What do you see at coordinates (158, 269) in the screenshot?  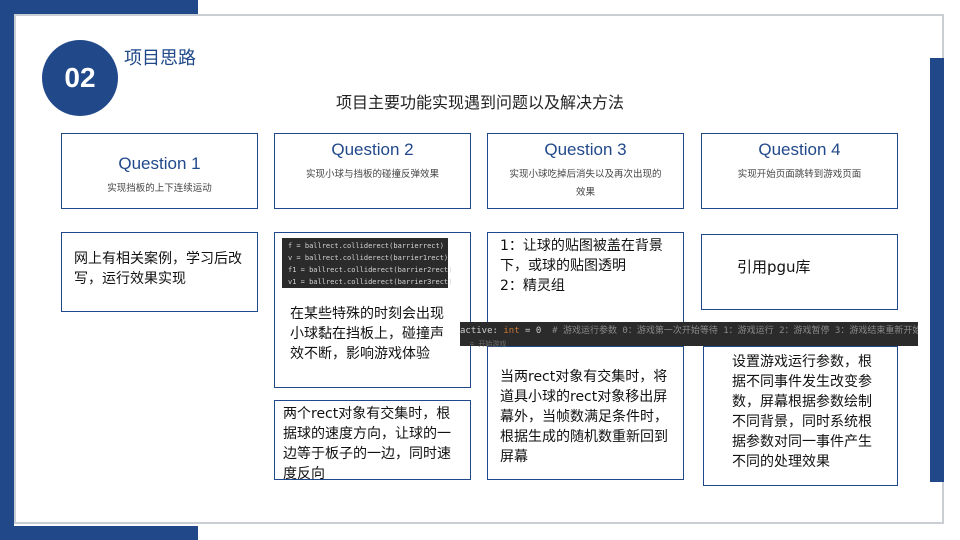 I see `answer-1-text: 网上有相关案例，学习后改写，运行效果实现` at bounding box center [158, 269].